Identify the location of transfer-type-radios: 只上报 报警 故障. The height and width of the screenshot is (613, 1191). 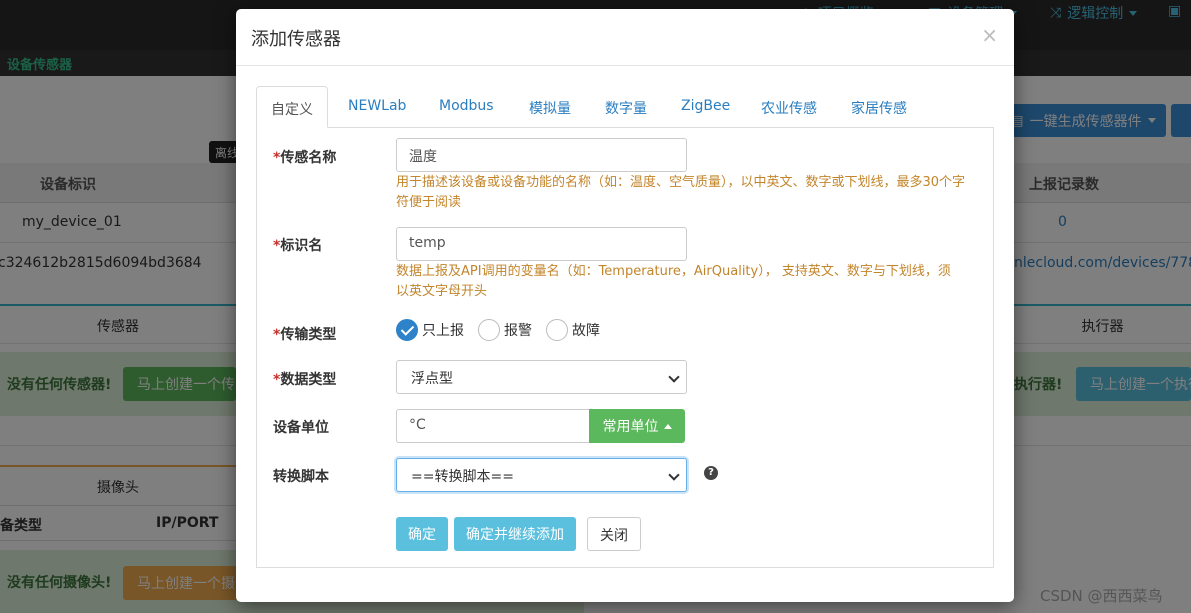
(505, 330).